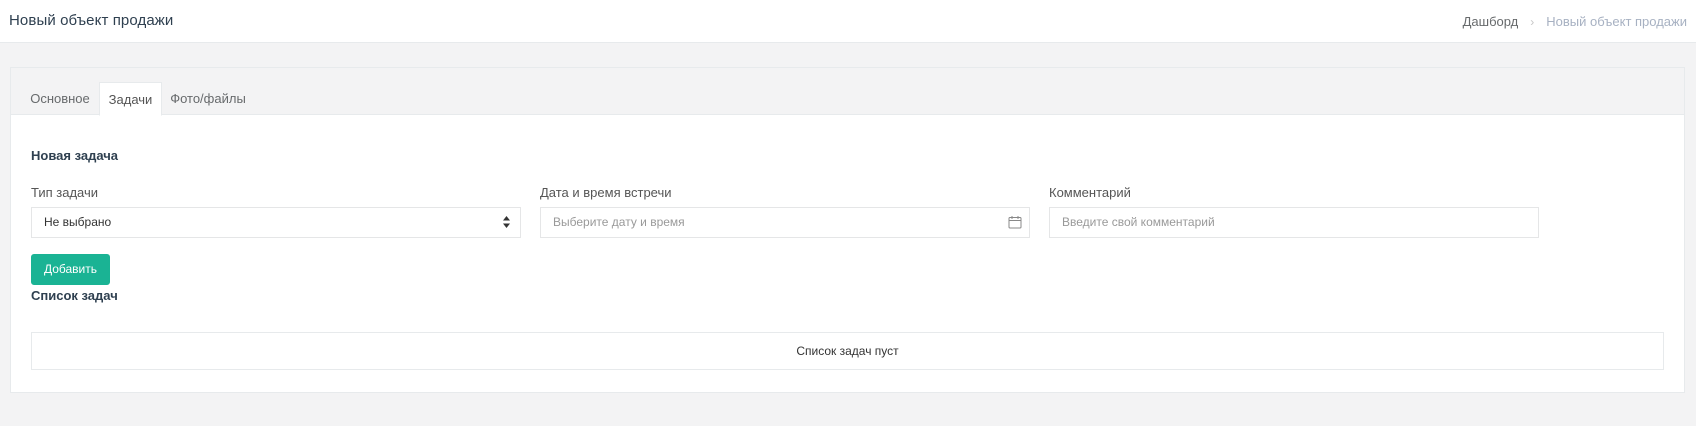 Image resolution: width=1696 pixels, height=426 pixels. I want to click on calendar-icon, so click(1015, 222).